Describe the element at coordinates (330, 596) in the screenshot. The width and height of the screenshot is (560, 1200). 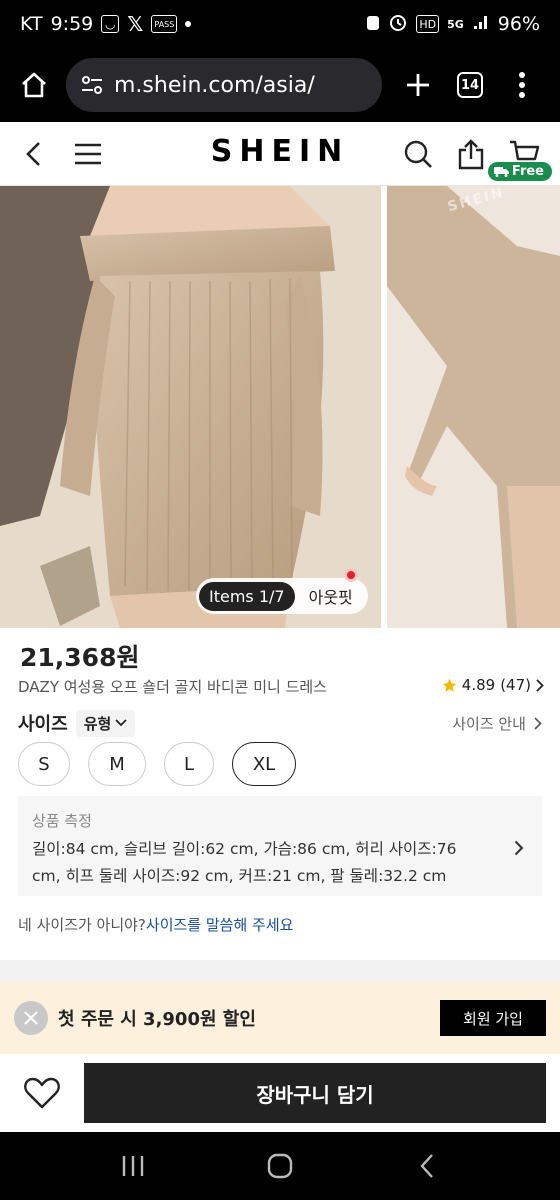
I see `outfit-label: 아웃핏` at that location.